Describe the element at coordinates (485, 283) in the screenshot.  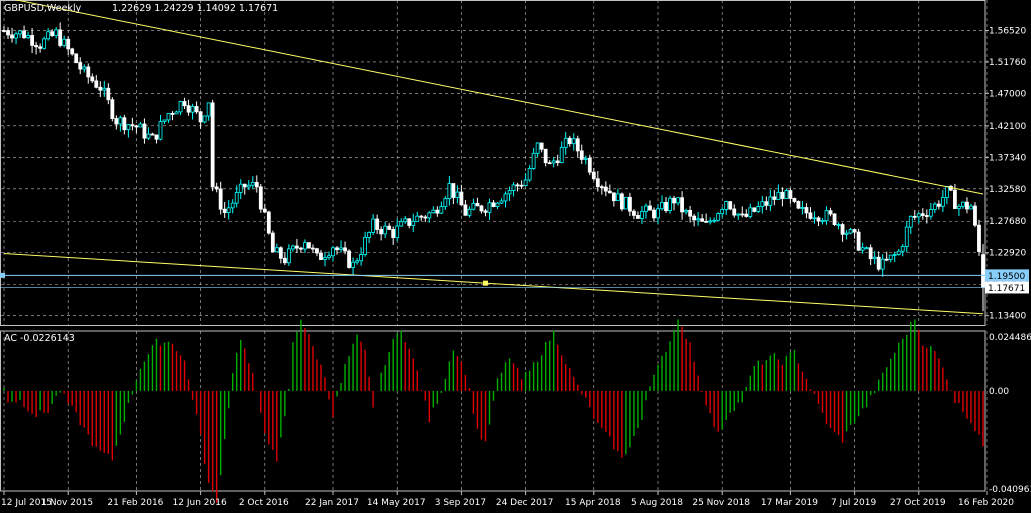
I see `trendline-handle` at that location.